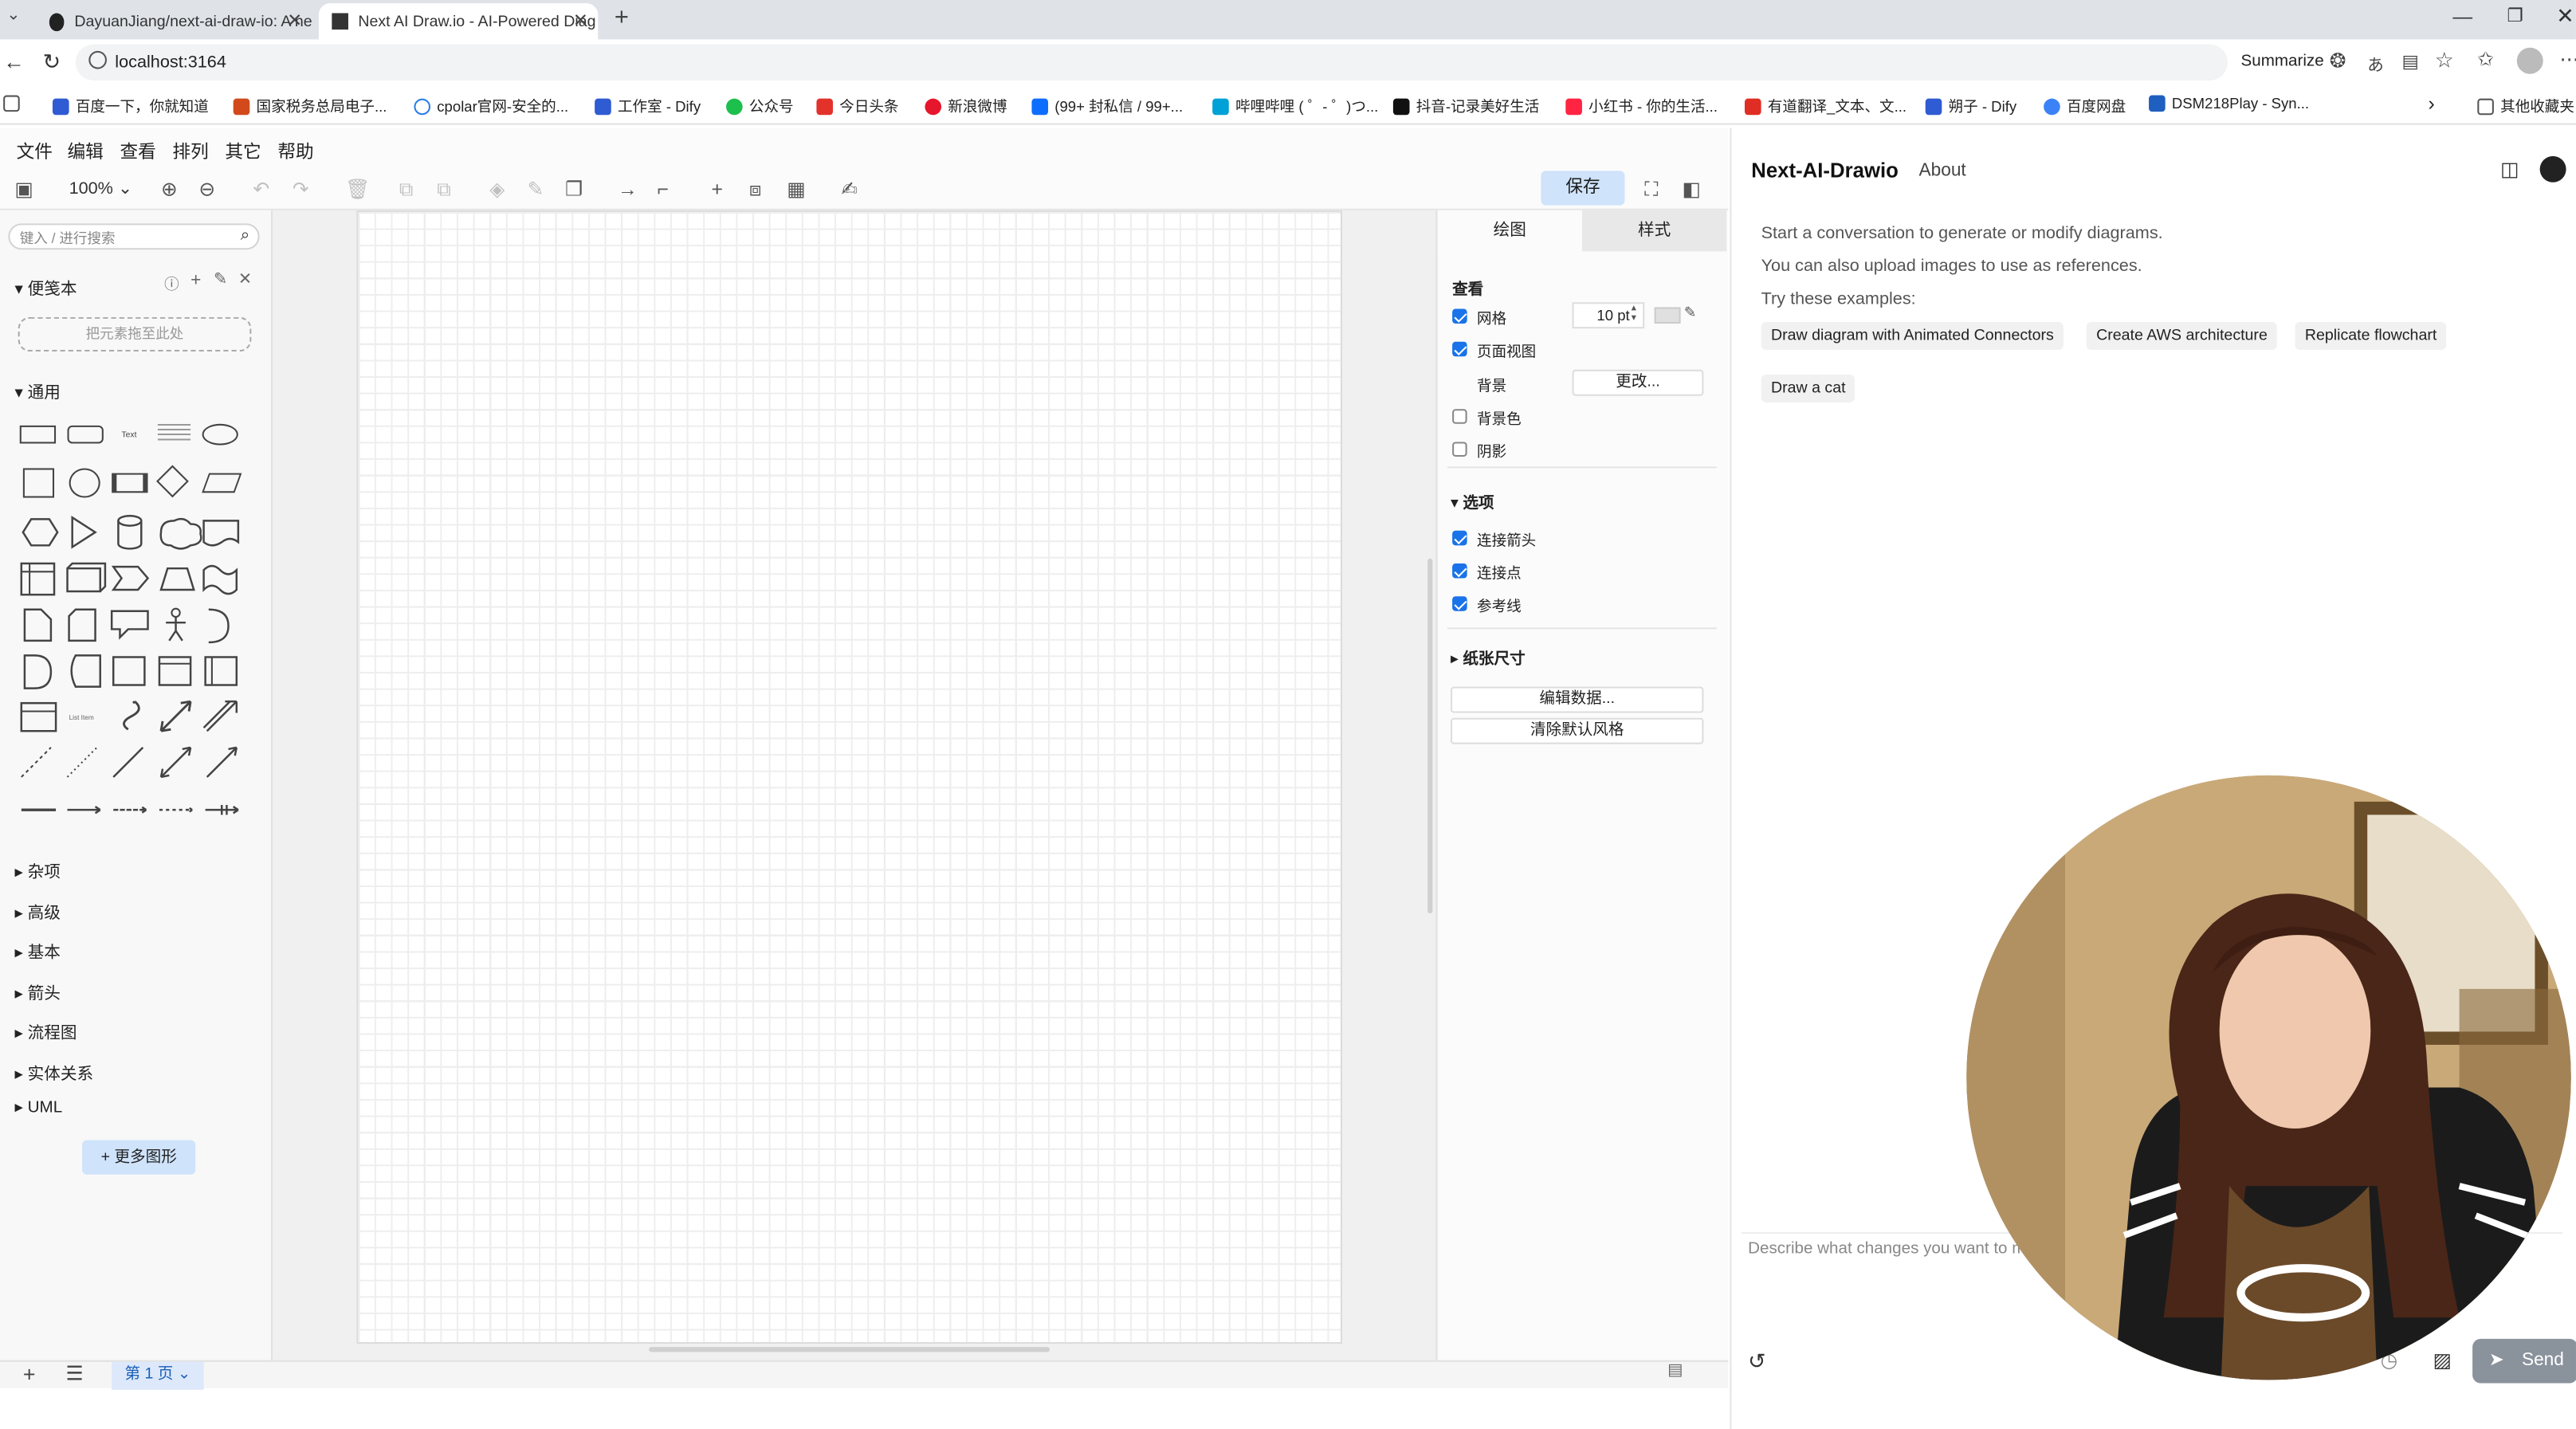 The width and height of the screenshot is (2576, 1429). What do you see at coordinates (174, 433) in the screenshot?
I see `textbox-shape` at bounding box center [174, 433].